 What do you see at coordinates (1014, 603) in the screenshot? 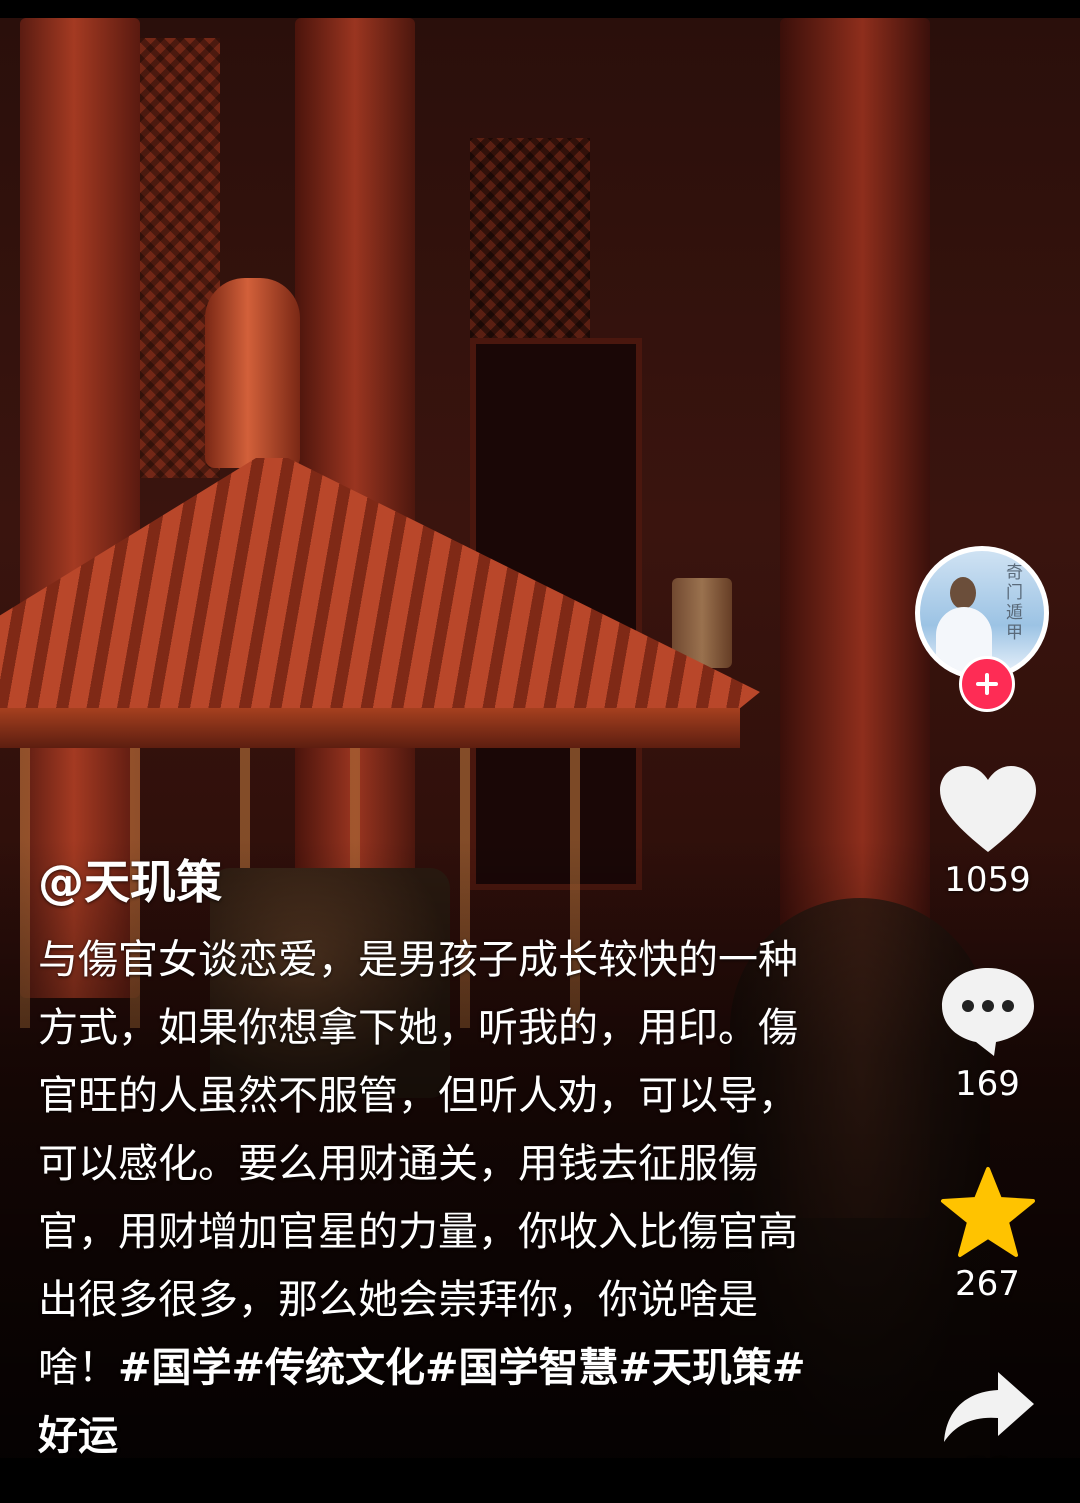
I see `avatar-caption: 奇门遁甲` at bounding box center [1014, 603].